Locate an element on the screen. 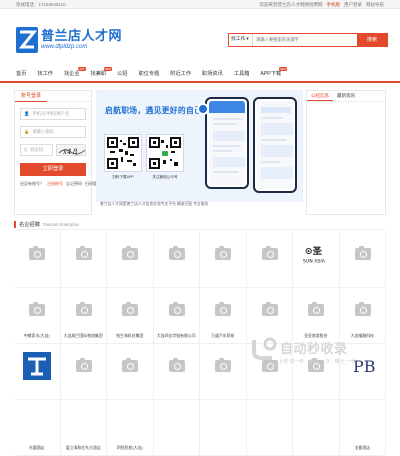  wechat-qr-code is located at coordinates (165, 153).